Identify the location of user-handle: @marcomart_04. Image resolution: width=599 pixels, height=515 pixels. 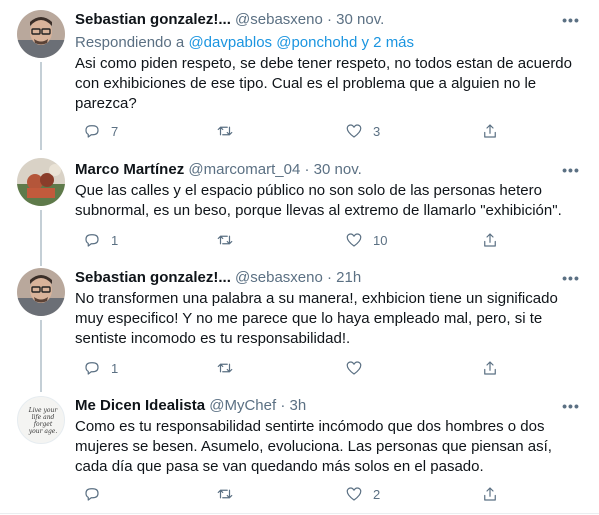
(244, 169).